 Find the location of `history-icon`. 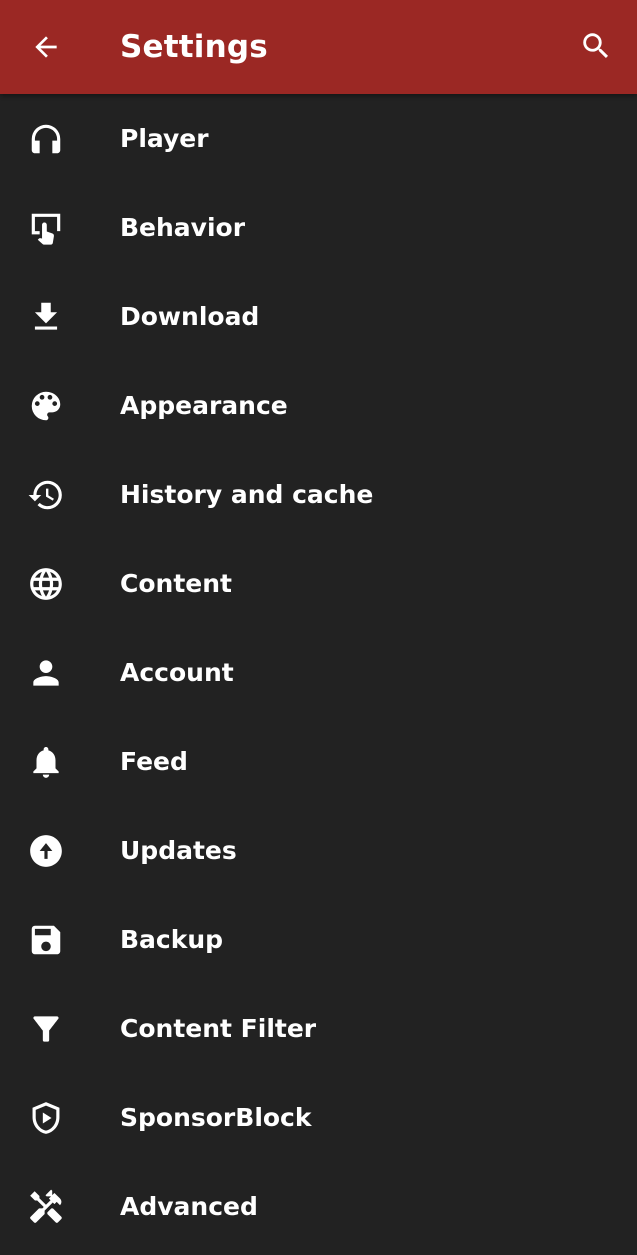

history-icon is located at coordinates (46, 495).